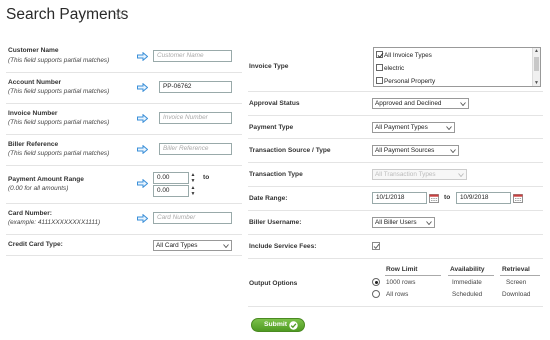 The width and height of the screenshot is (550, 340). What do you see at coordinates (516, 282) in the screenshot?
I see `retrieval-cell: Screen` at bounding box center [516, 282].